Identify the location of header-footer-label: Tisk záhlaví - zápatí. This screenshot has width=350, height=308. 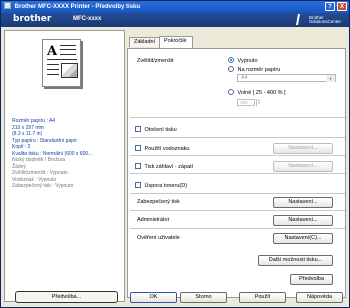
(169, 167).